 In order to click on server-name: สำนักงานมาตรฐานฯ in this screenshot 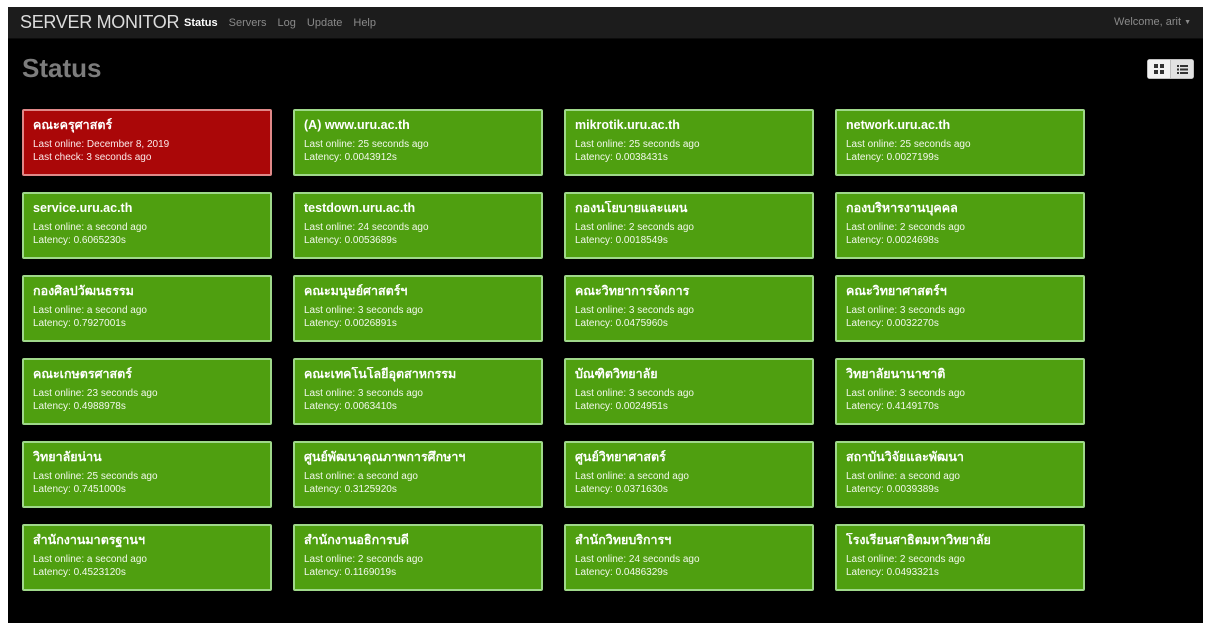, I will do `click(89, 540)`.